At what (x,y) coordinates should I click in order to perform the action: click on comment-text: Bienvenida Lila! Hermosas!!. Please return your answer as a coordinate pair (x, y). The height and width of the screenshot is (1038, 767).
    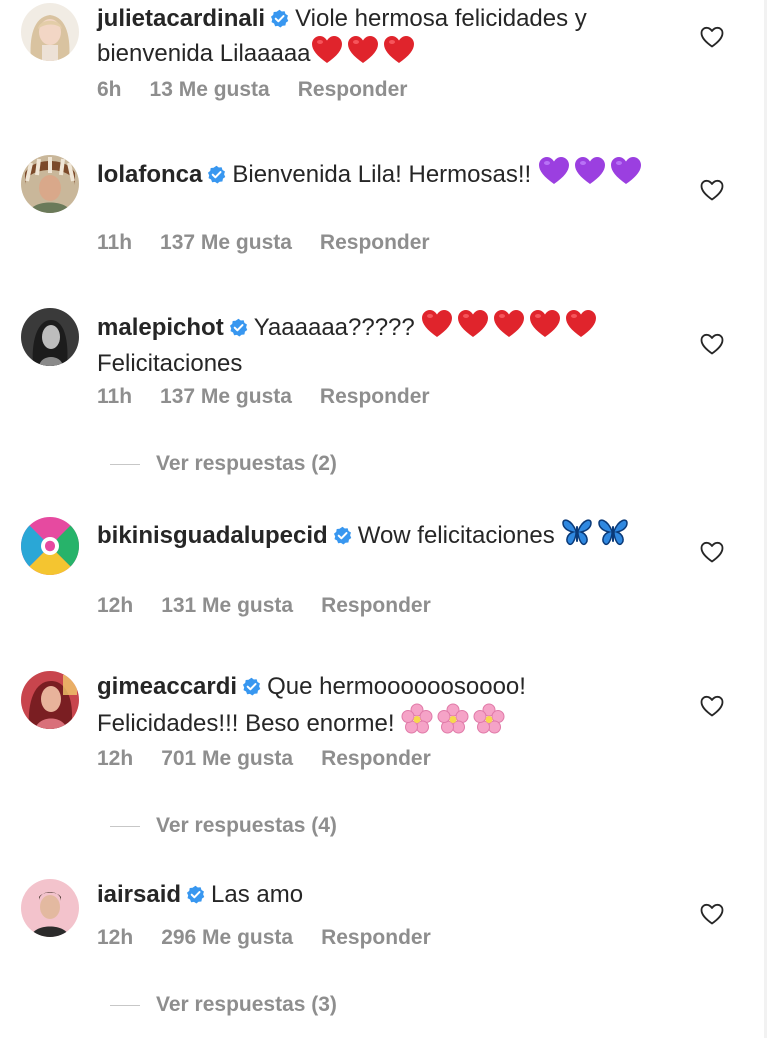
    Looking at the image, I should click on (382, 174).